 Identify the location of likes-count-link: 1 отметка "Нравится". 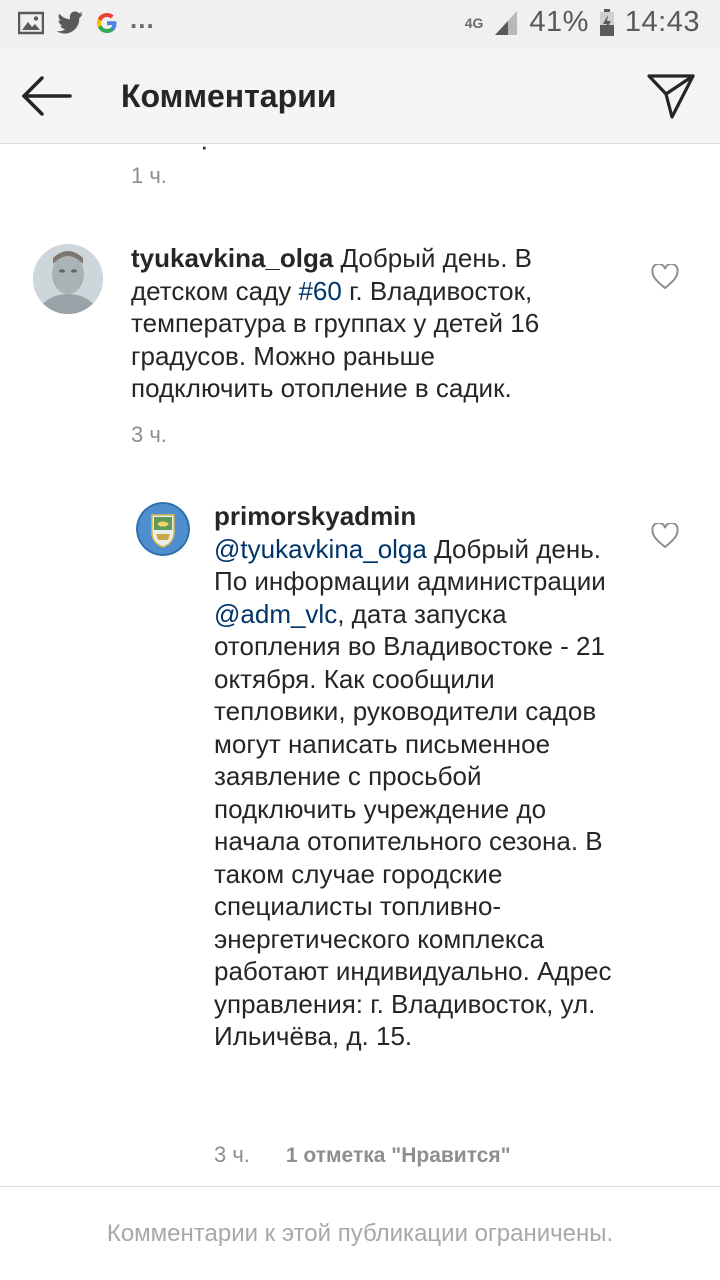
(398, 1155).